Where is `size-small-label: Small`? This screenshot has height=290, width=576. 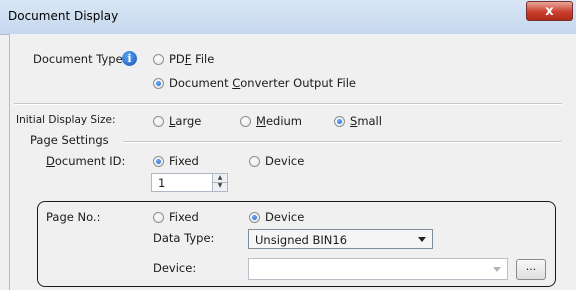
size-small-label: Small is located at coordinates (366, 121).